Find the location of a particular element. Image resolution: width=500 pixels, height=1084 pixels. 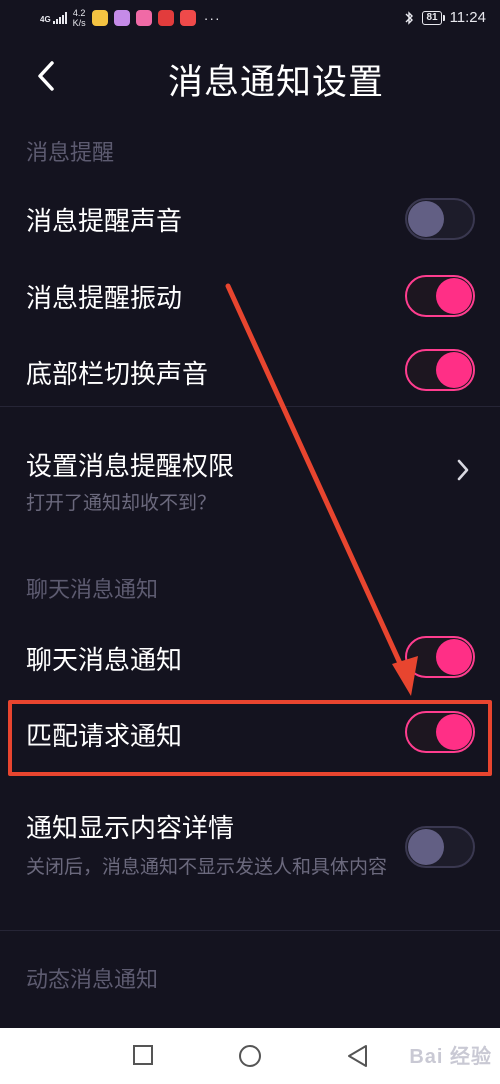

section-header-chat: 聊天消息通知 is located at coordinates (92, 590).